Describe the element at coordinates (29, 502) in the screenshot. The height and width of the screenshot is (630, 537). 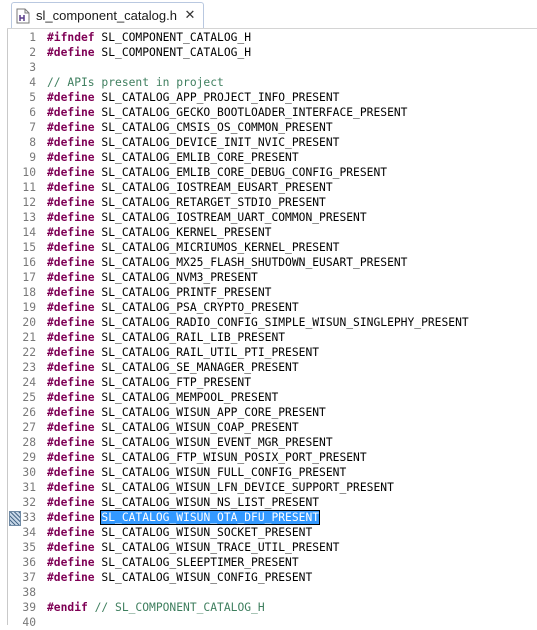
I see `line-number: 32` at that location.